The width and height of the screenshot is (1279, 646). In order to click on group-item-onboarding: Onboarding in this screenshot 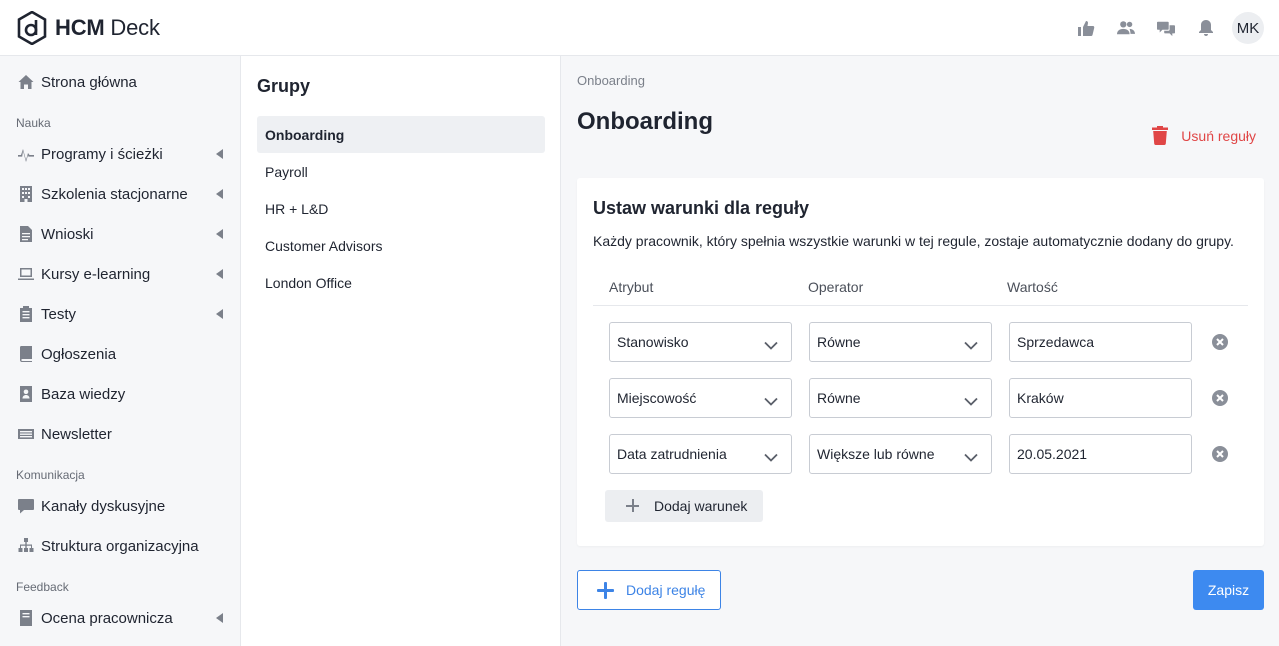, I will do `click(401, 134)`.